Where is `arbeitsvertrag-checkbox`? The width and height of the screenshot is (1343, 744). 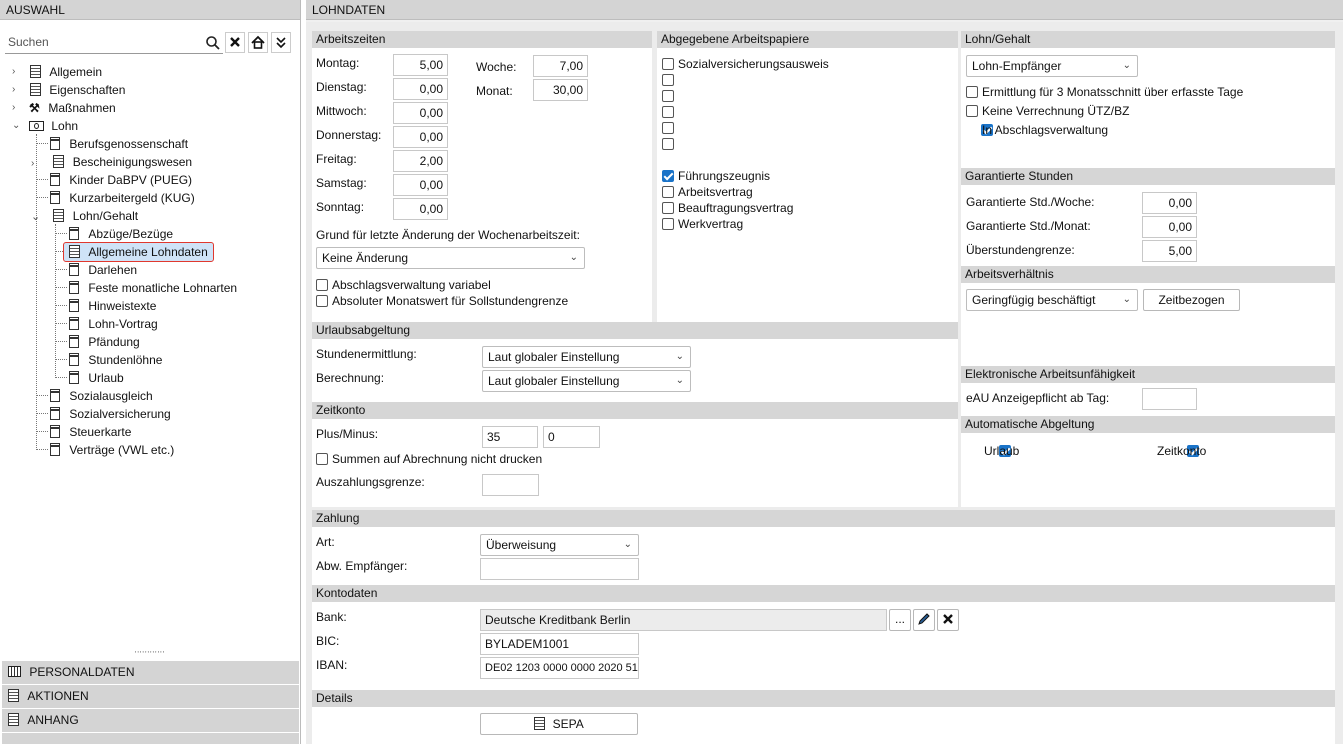
arbeitsvertrag-checkbox is located at coordinates (668, 192).